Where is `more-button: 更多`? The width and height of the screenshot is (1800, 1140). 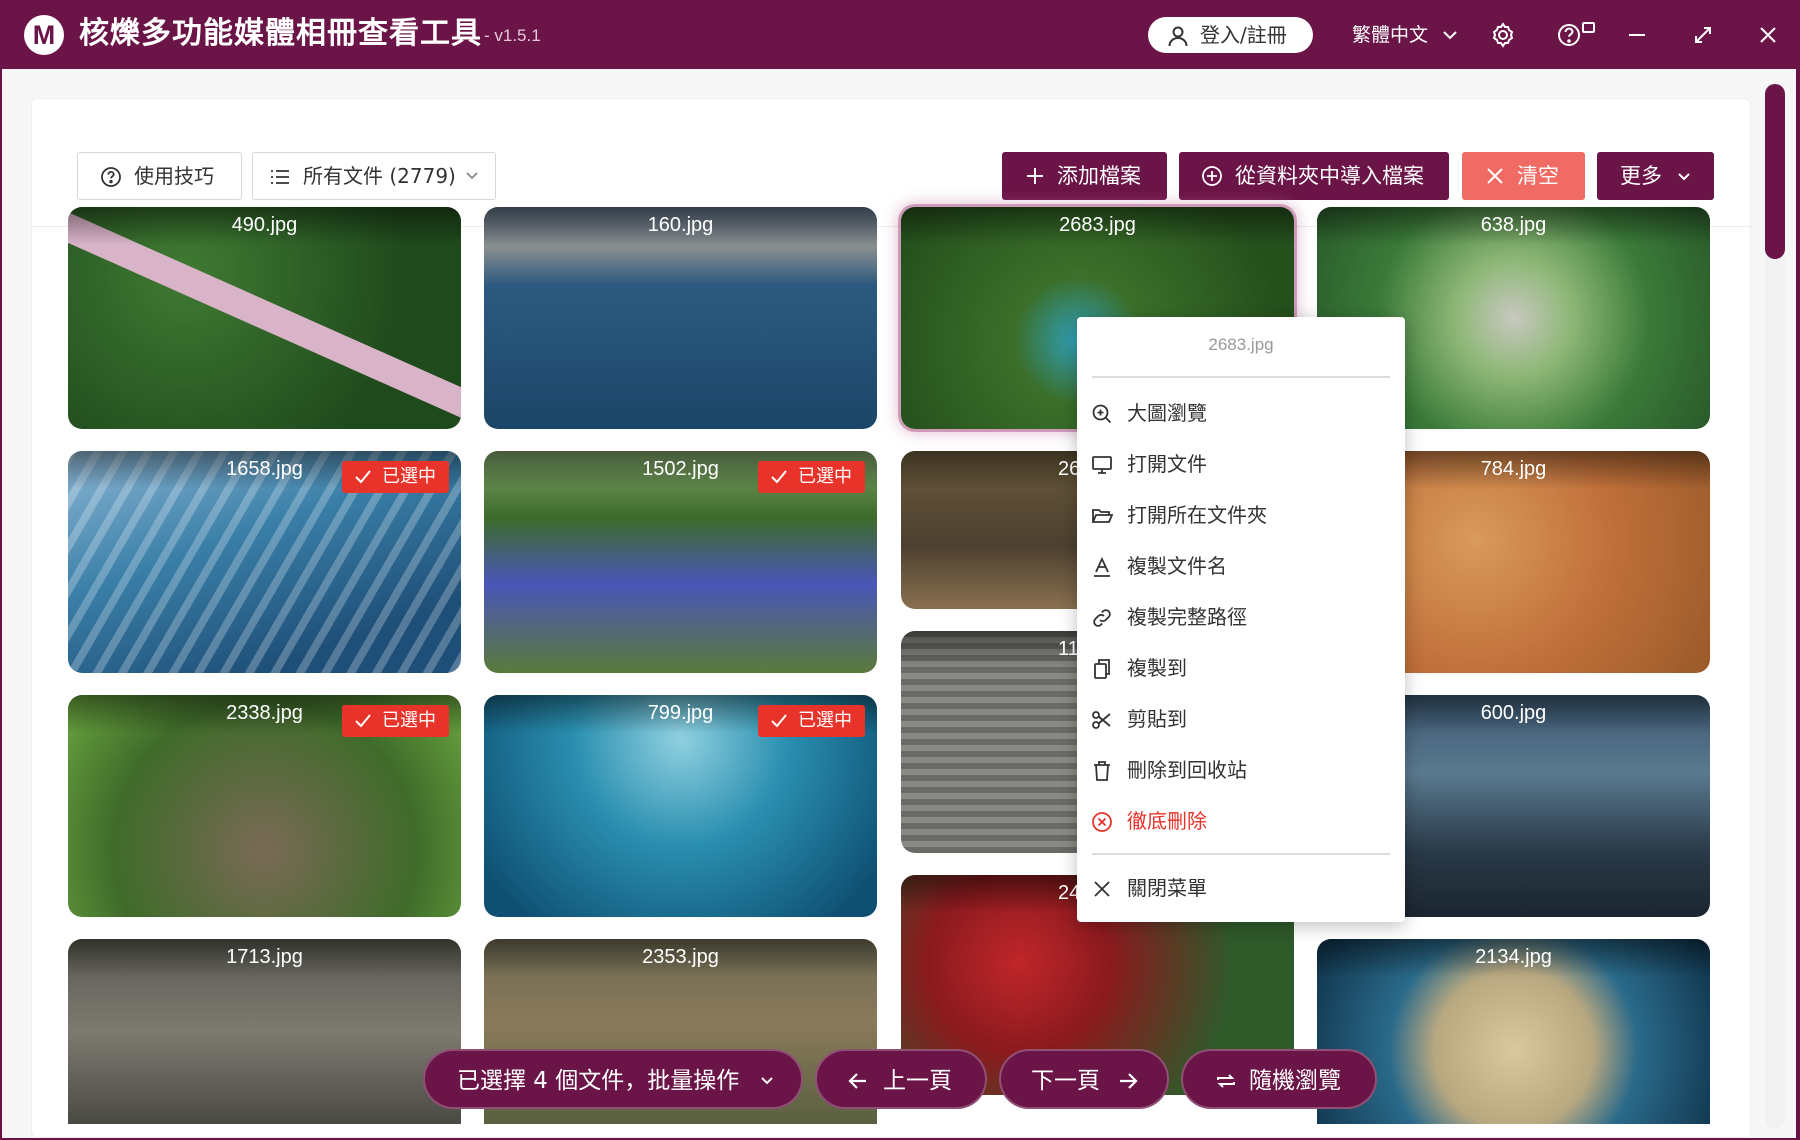 more-button: 更多 is located at coordinates (1655, 176).